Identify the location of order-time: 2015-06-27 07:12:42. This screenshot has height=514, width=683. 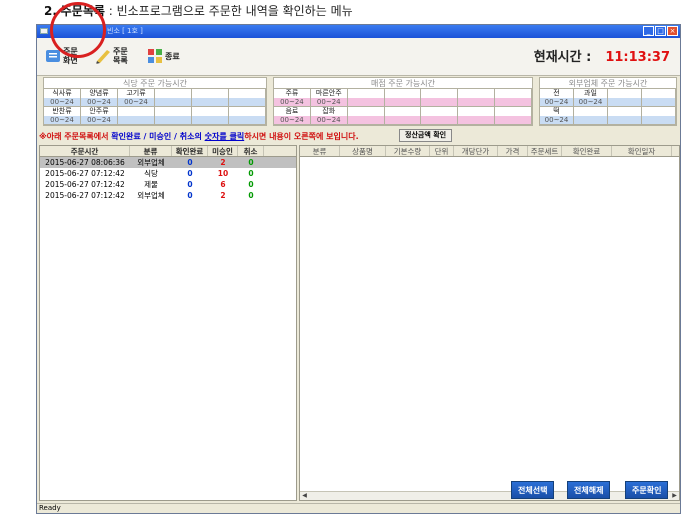
(85, 173).